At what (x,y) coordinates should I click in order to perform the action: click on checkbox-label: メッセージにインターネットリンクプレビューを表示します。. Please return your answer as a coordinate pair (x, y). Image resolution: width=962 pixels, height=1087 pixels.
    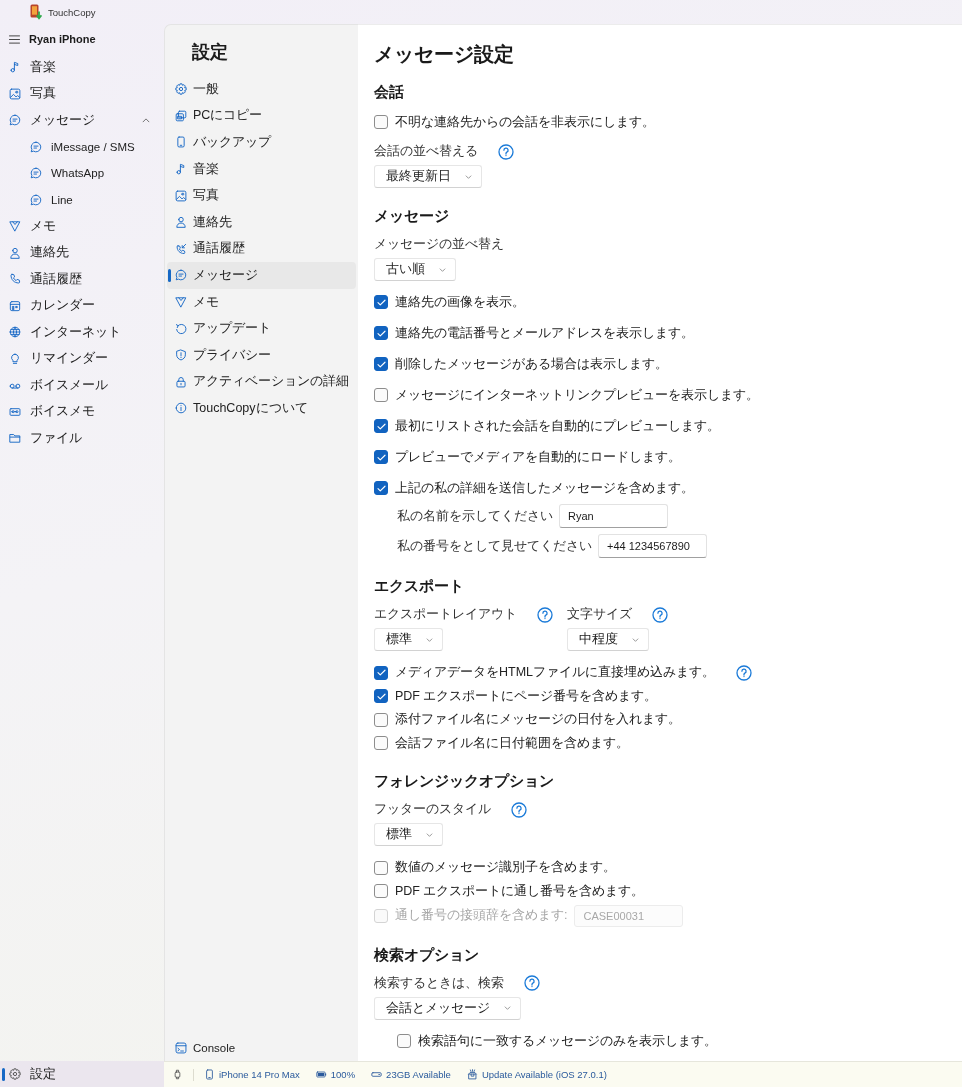
    Looking at the image, I should click on (577, 395).